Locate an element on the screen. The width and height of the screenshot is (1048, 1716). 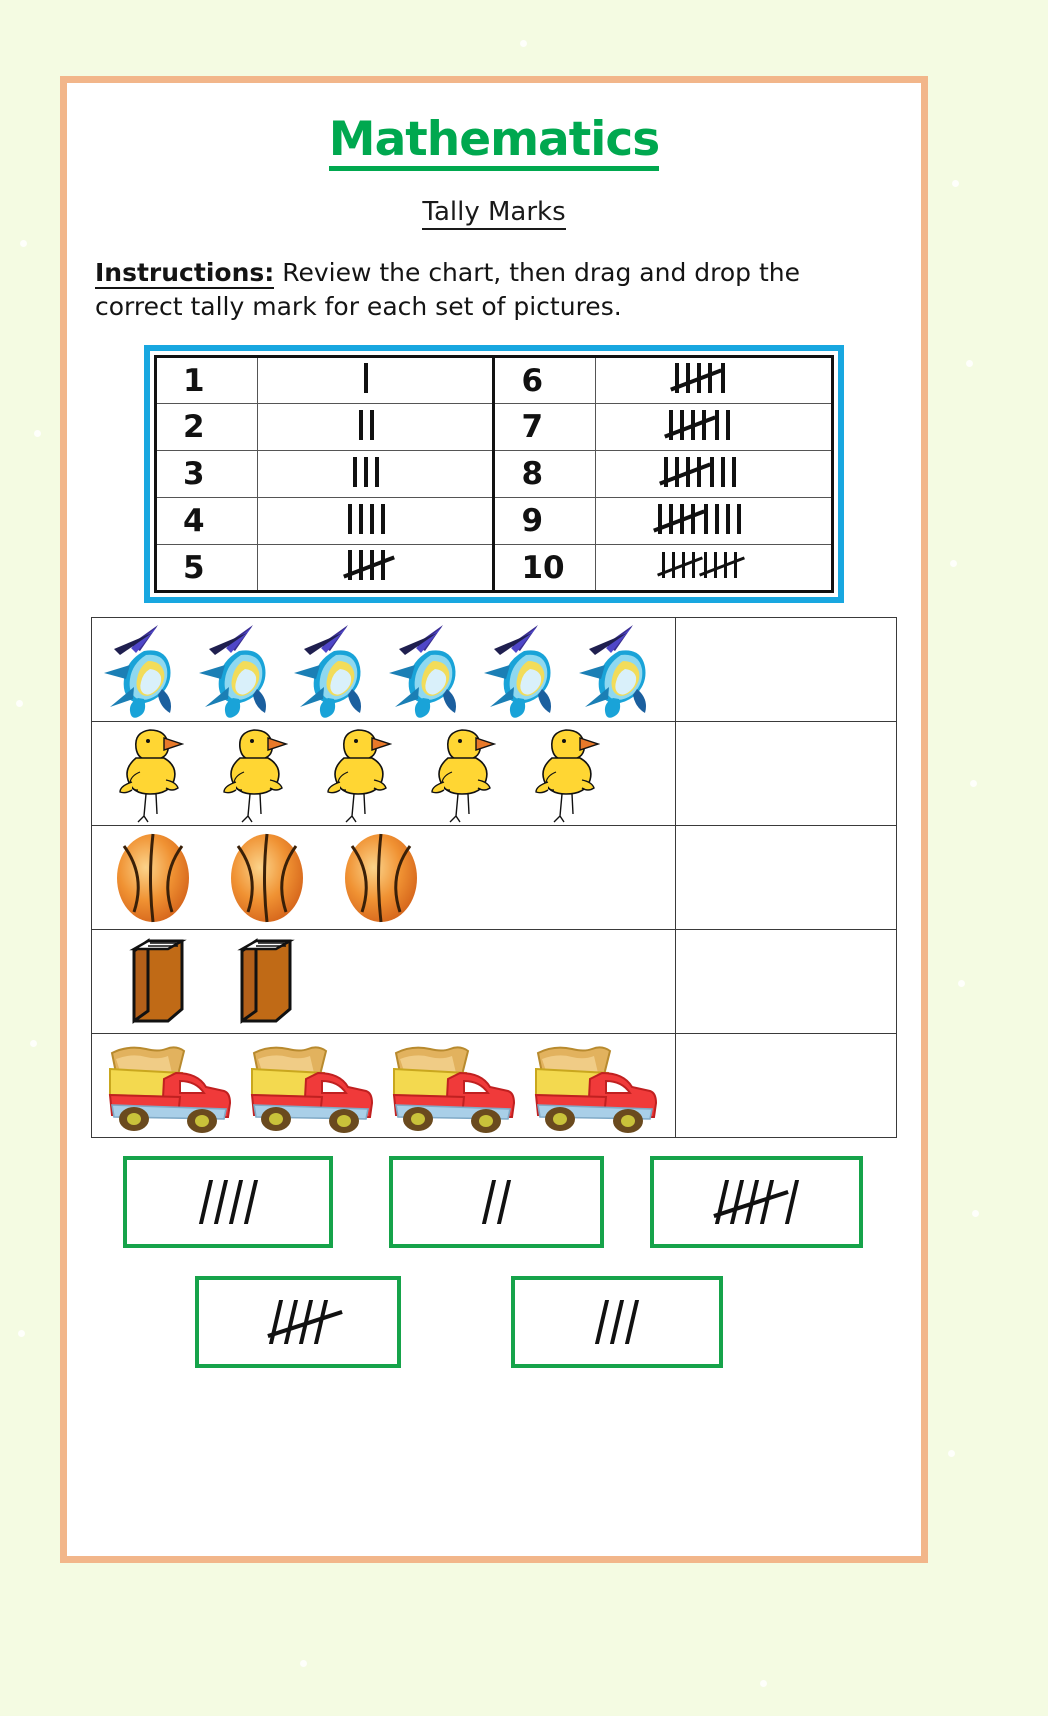
chart-number-1: 1 is located at coordinates (206, 380).